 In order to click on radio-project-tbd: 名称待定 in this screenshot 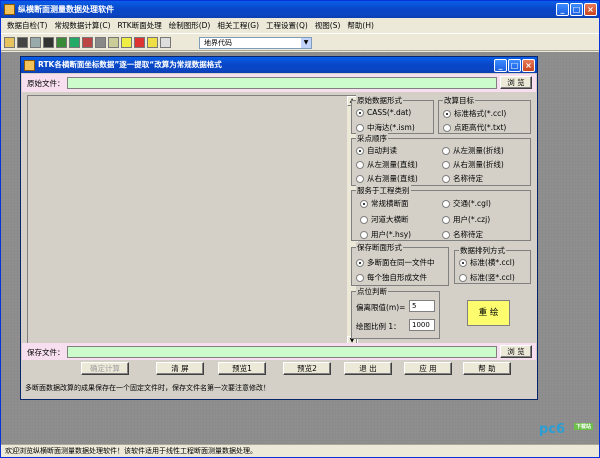, I will do `click(462, 234)`.